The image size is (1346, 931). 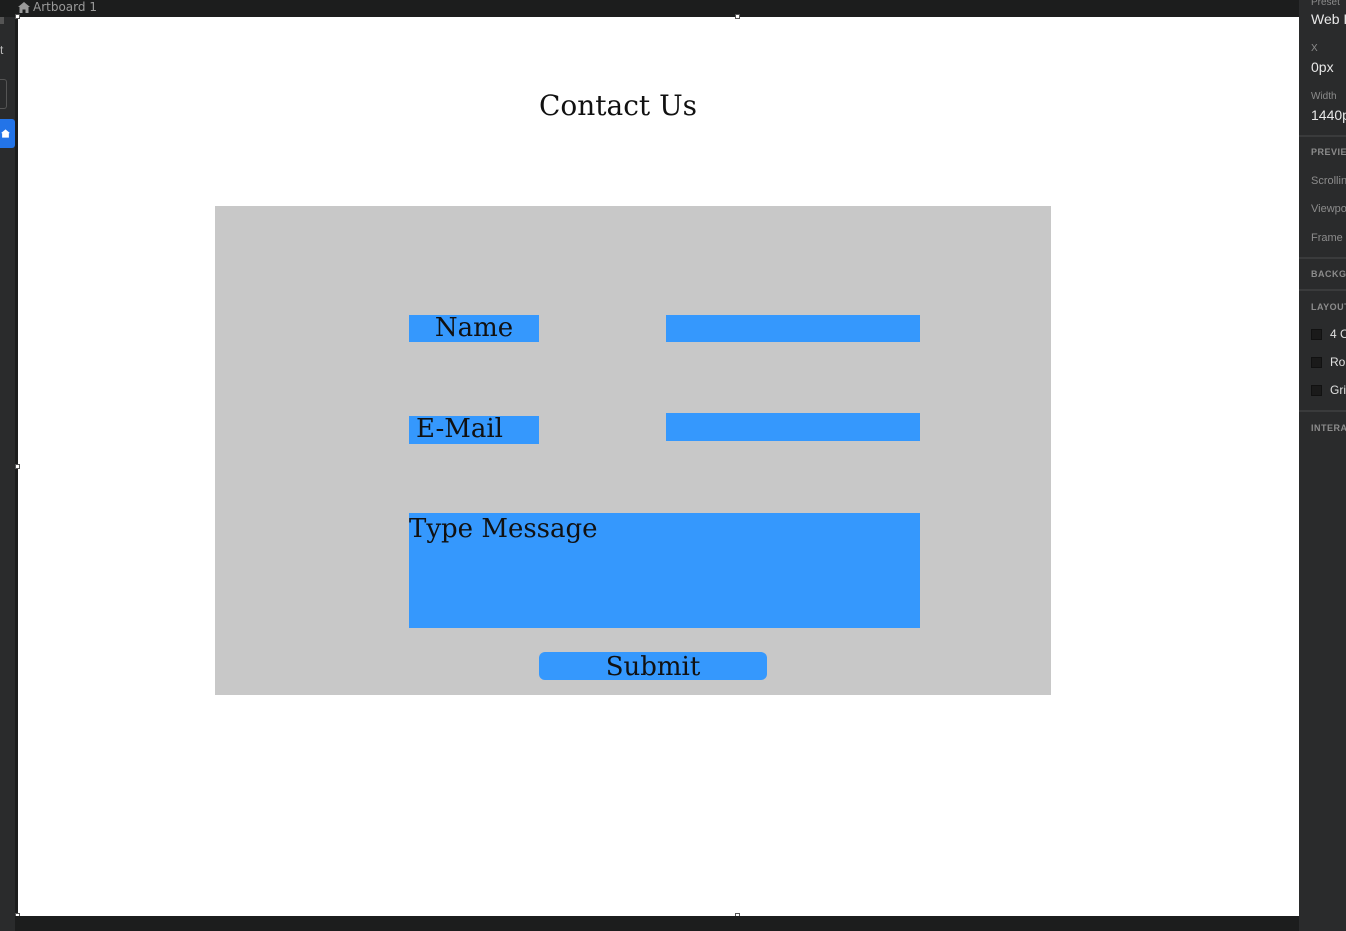 What do you see at coordinates (1328, 115) in the screenshot?
I see `width-input: 1440p` at bounding box center [1328, 115].